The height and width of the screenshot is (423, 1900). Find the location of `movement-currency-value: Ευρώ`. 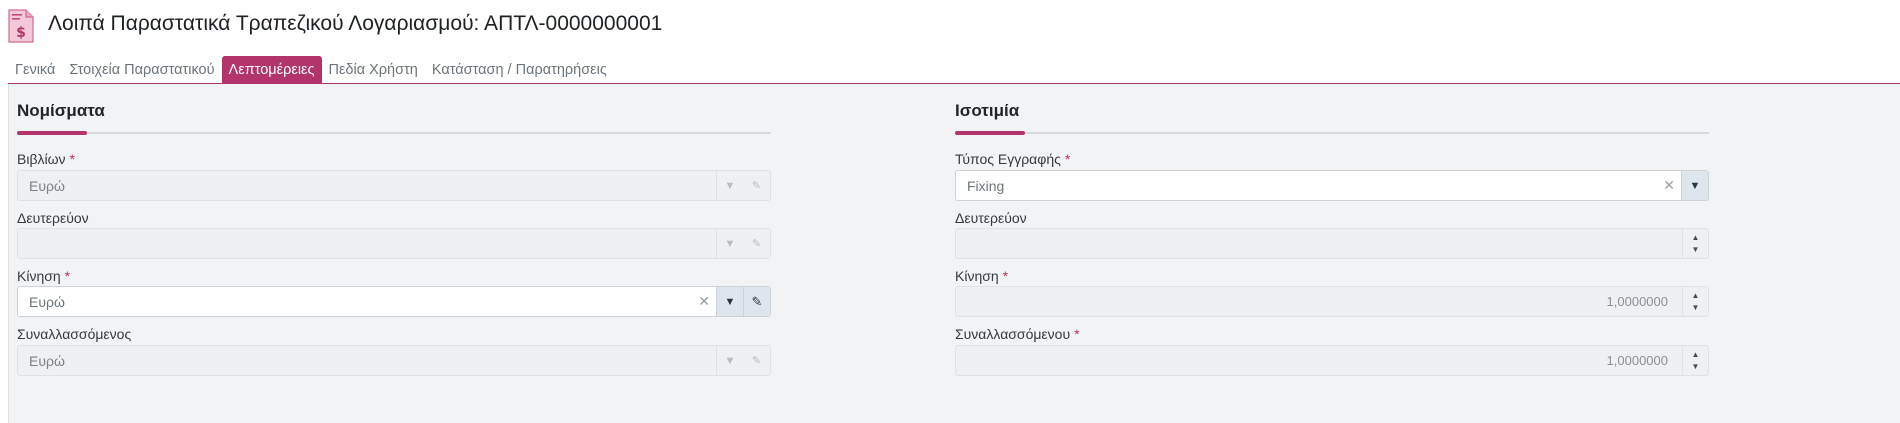

movement-currency-value: Ευρώ is located at coordinates (47, 302).